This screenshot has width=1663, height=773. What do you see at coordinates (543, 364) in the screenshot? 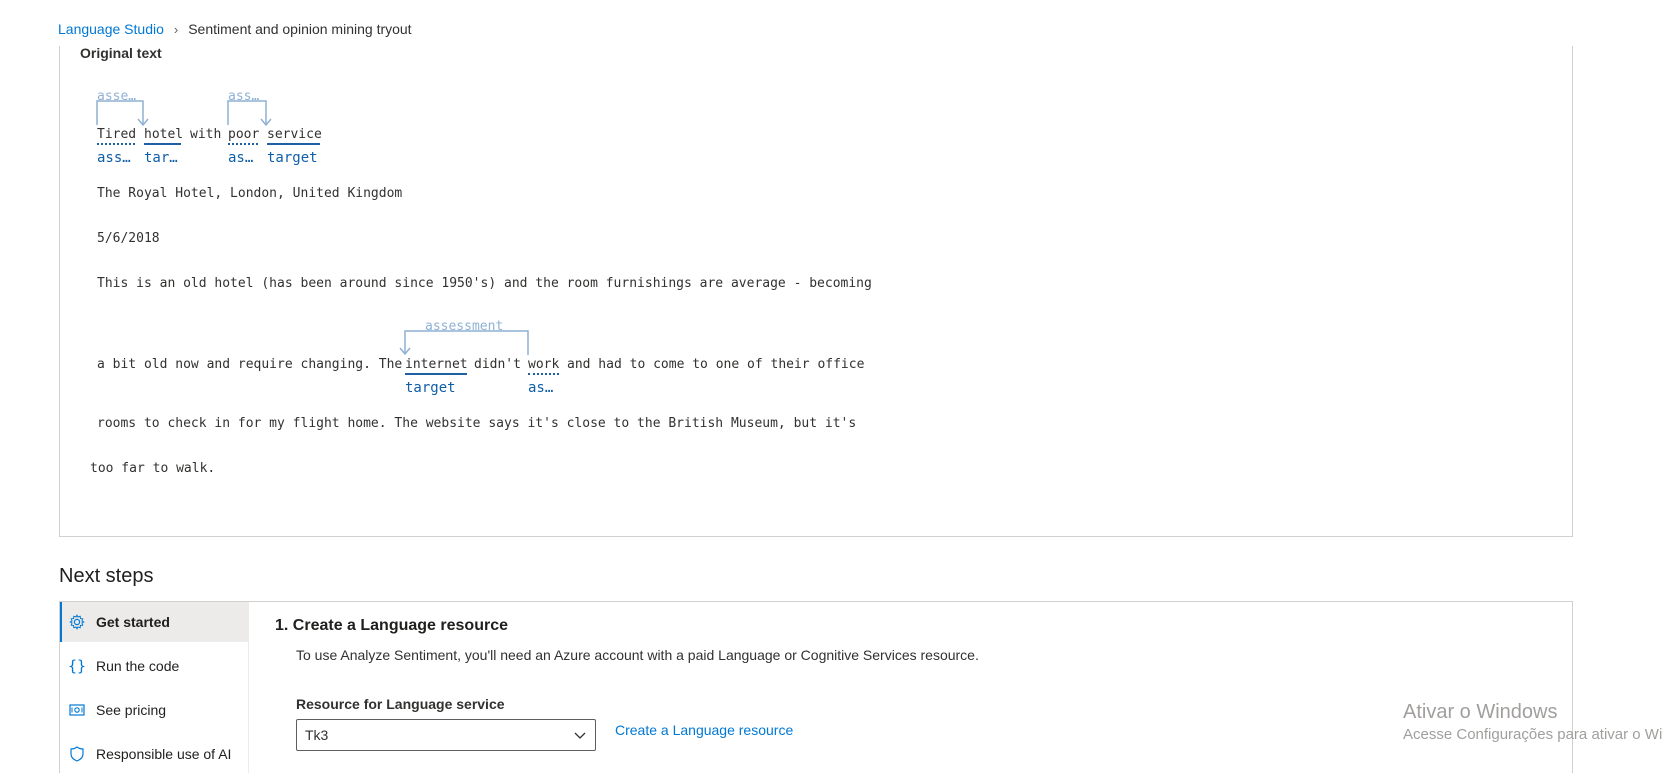
I see `token-work: work` at bounding box center [543, 364].